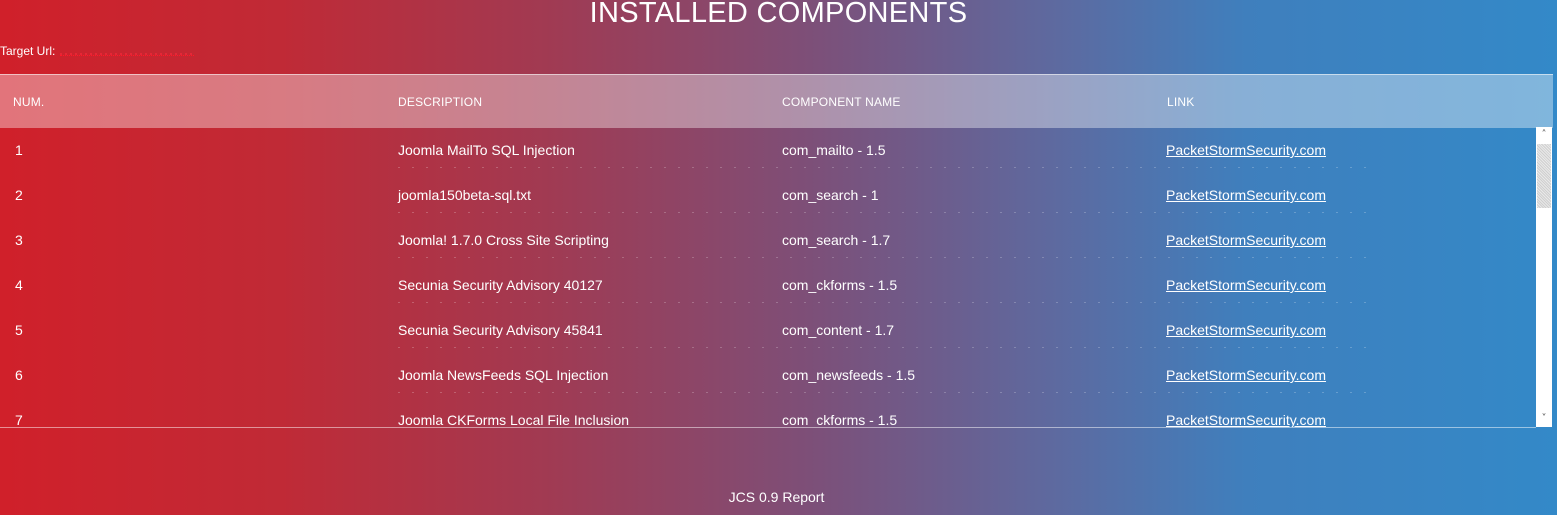  What do you see at coordinates (486, 150) in the screenshot?
I see `cell-description: Joomla MailTo SQL Injection` at bounding box center [486, 150].